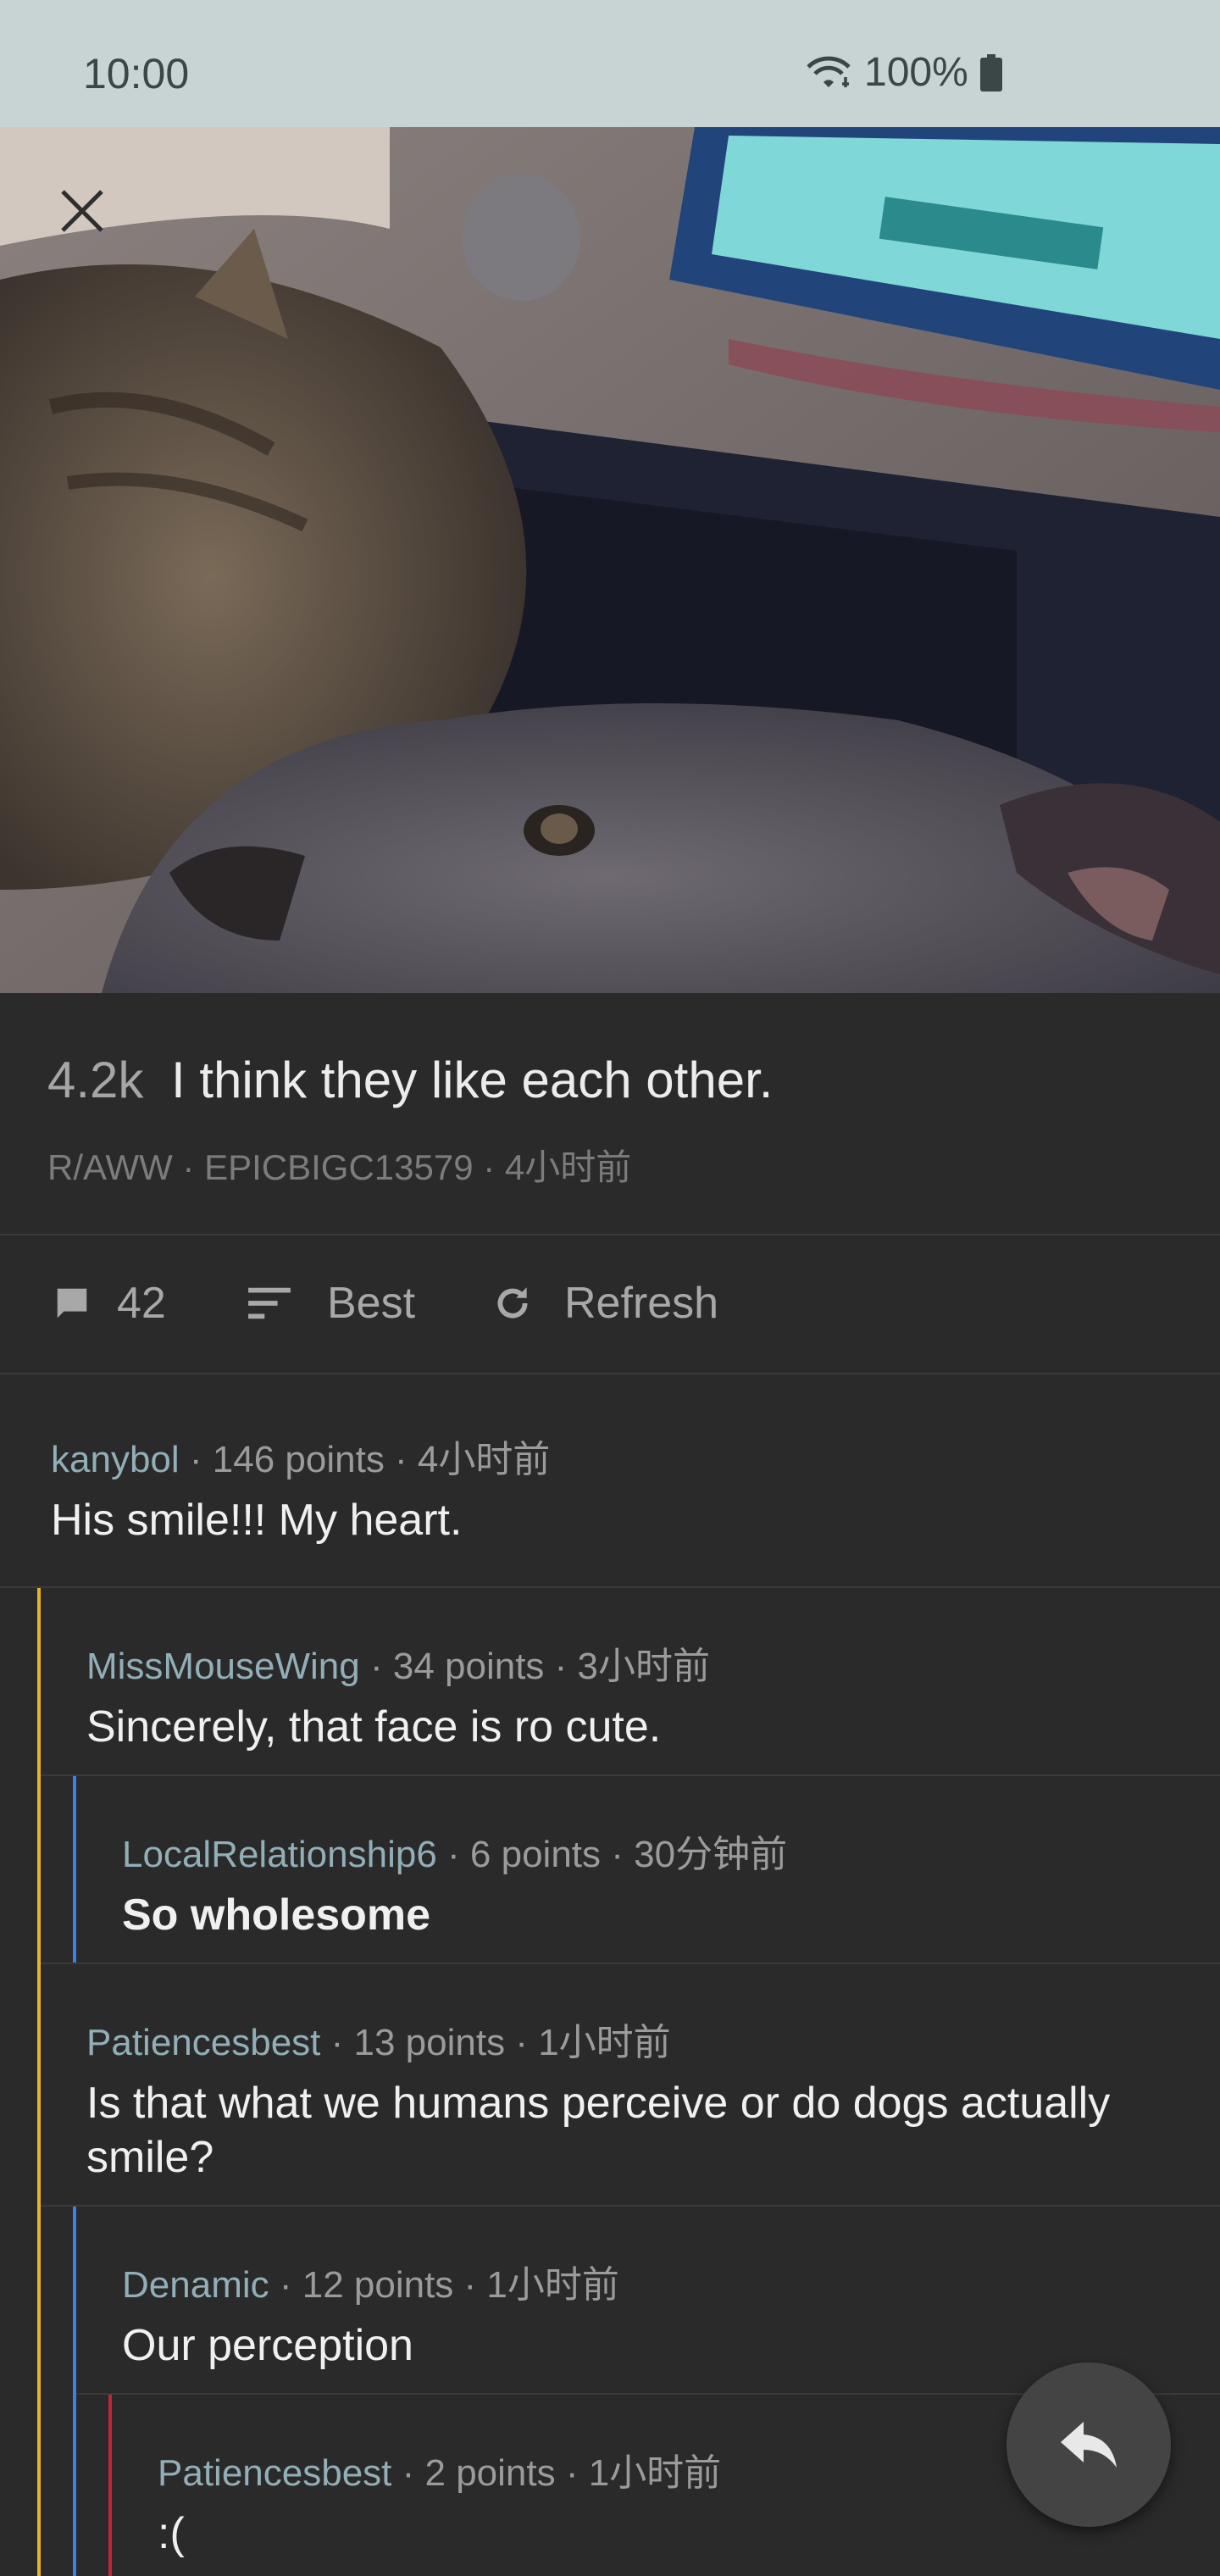 The image size is (1220, 2576). Describe the element at coordinates (495, 2042) in the screenshot. I see `comment-info: · 13 points · 1小时前` at that location.